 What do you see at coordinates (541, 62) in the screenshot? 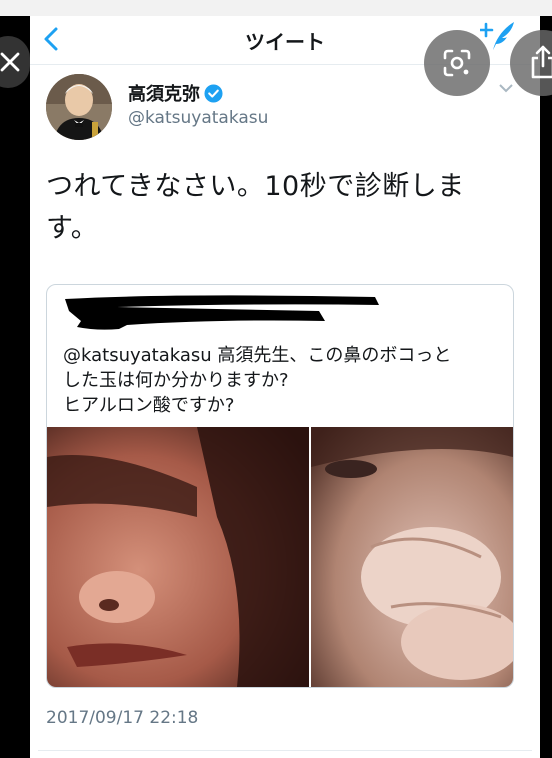
I see `share-icon` at bounding box center [541, 62].